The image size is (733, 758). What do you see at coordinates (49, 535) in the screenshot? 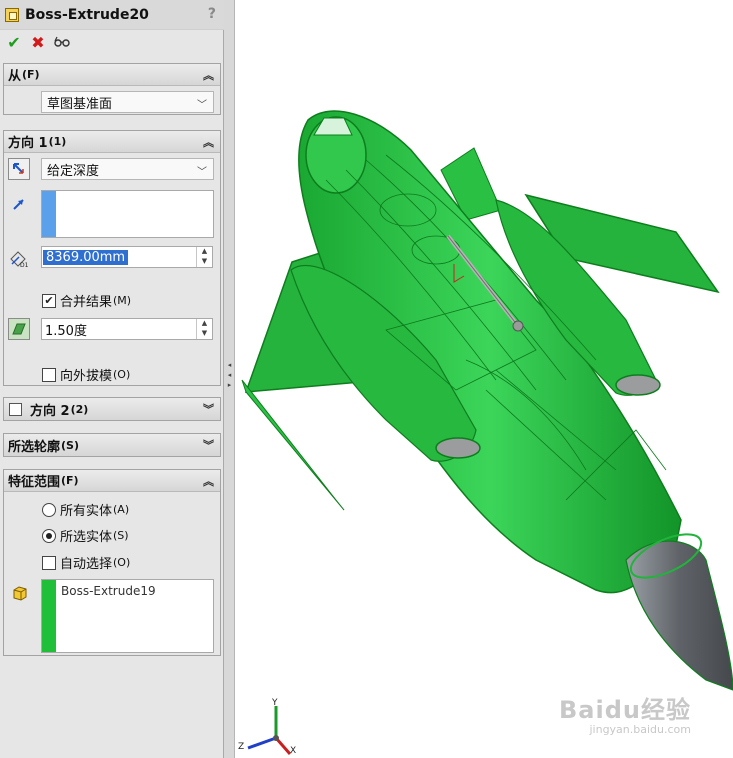
I see `radio-on-icon` at bounding box center [49, 535].